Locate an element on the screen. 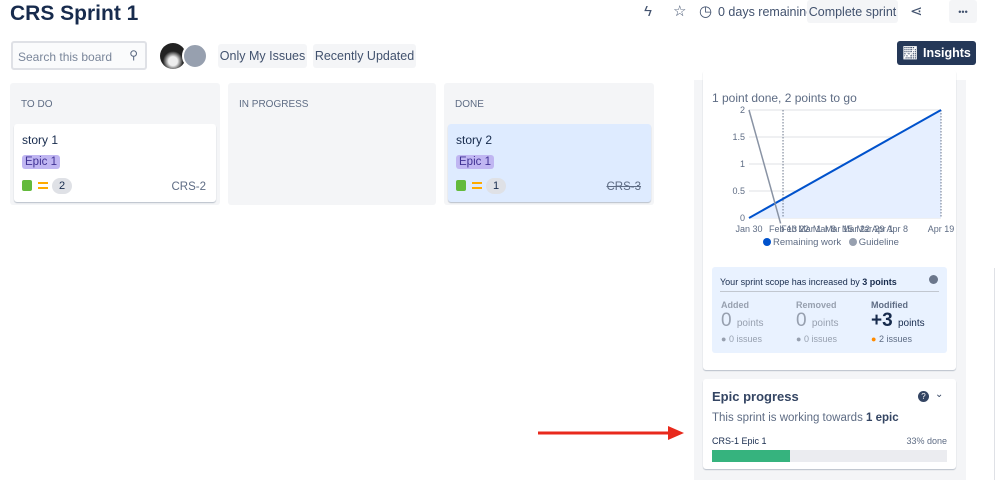 The height and width of the screenshot is (480, 999). info-icon is located at coordinates (933, 279).